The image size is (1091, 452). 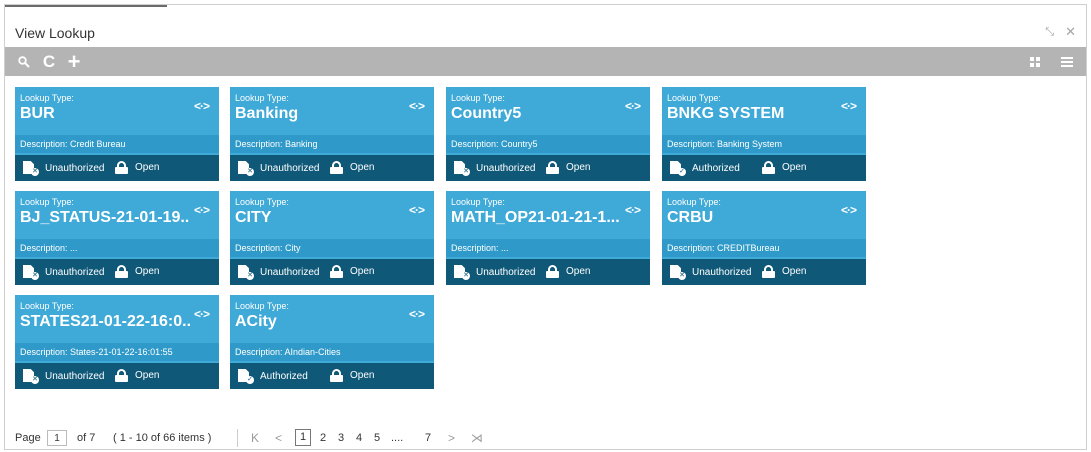 I want to click on search-button, so click(x=24, y=61).